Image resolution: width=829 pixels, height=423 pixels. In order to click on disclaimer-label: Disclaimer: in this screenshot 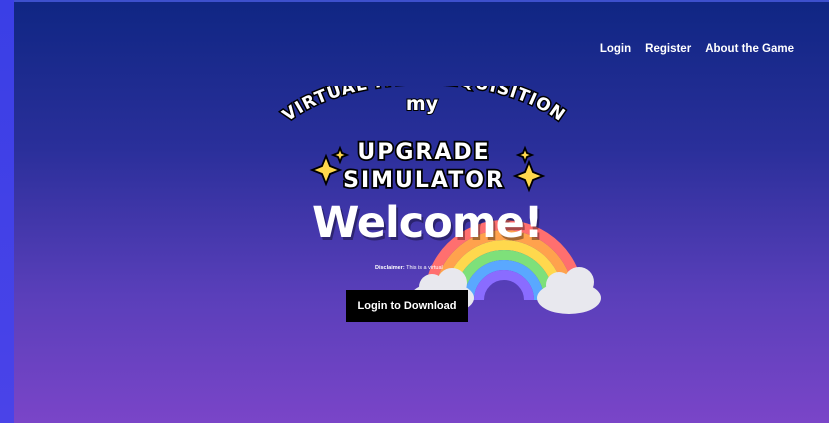, I will do `click(390, 268)`.